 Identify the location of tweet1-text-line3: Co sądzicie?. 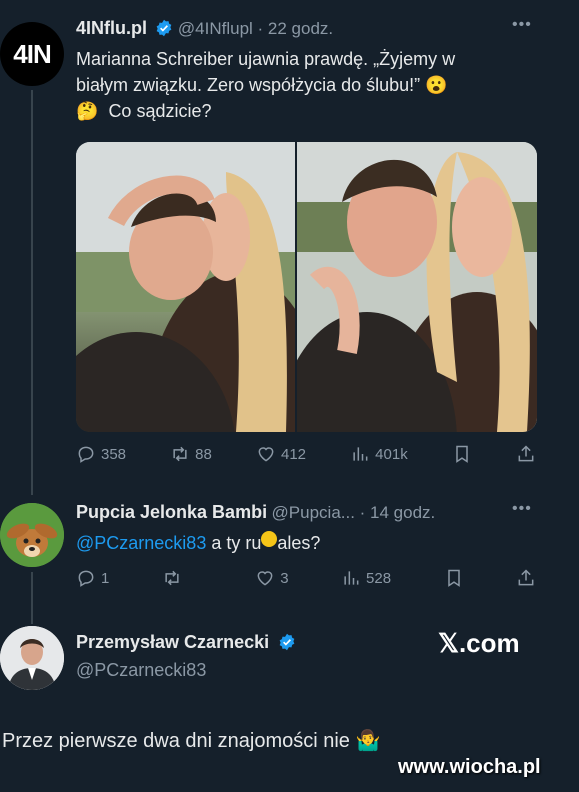
(160, 111).